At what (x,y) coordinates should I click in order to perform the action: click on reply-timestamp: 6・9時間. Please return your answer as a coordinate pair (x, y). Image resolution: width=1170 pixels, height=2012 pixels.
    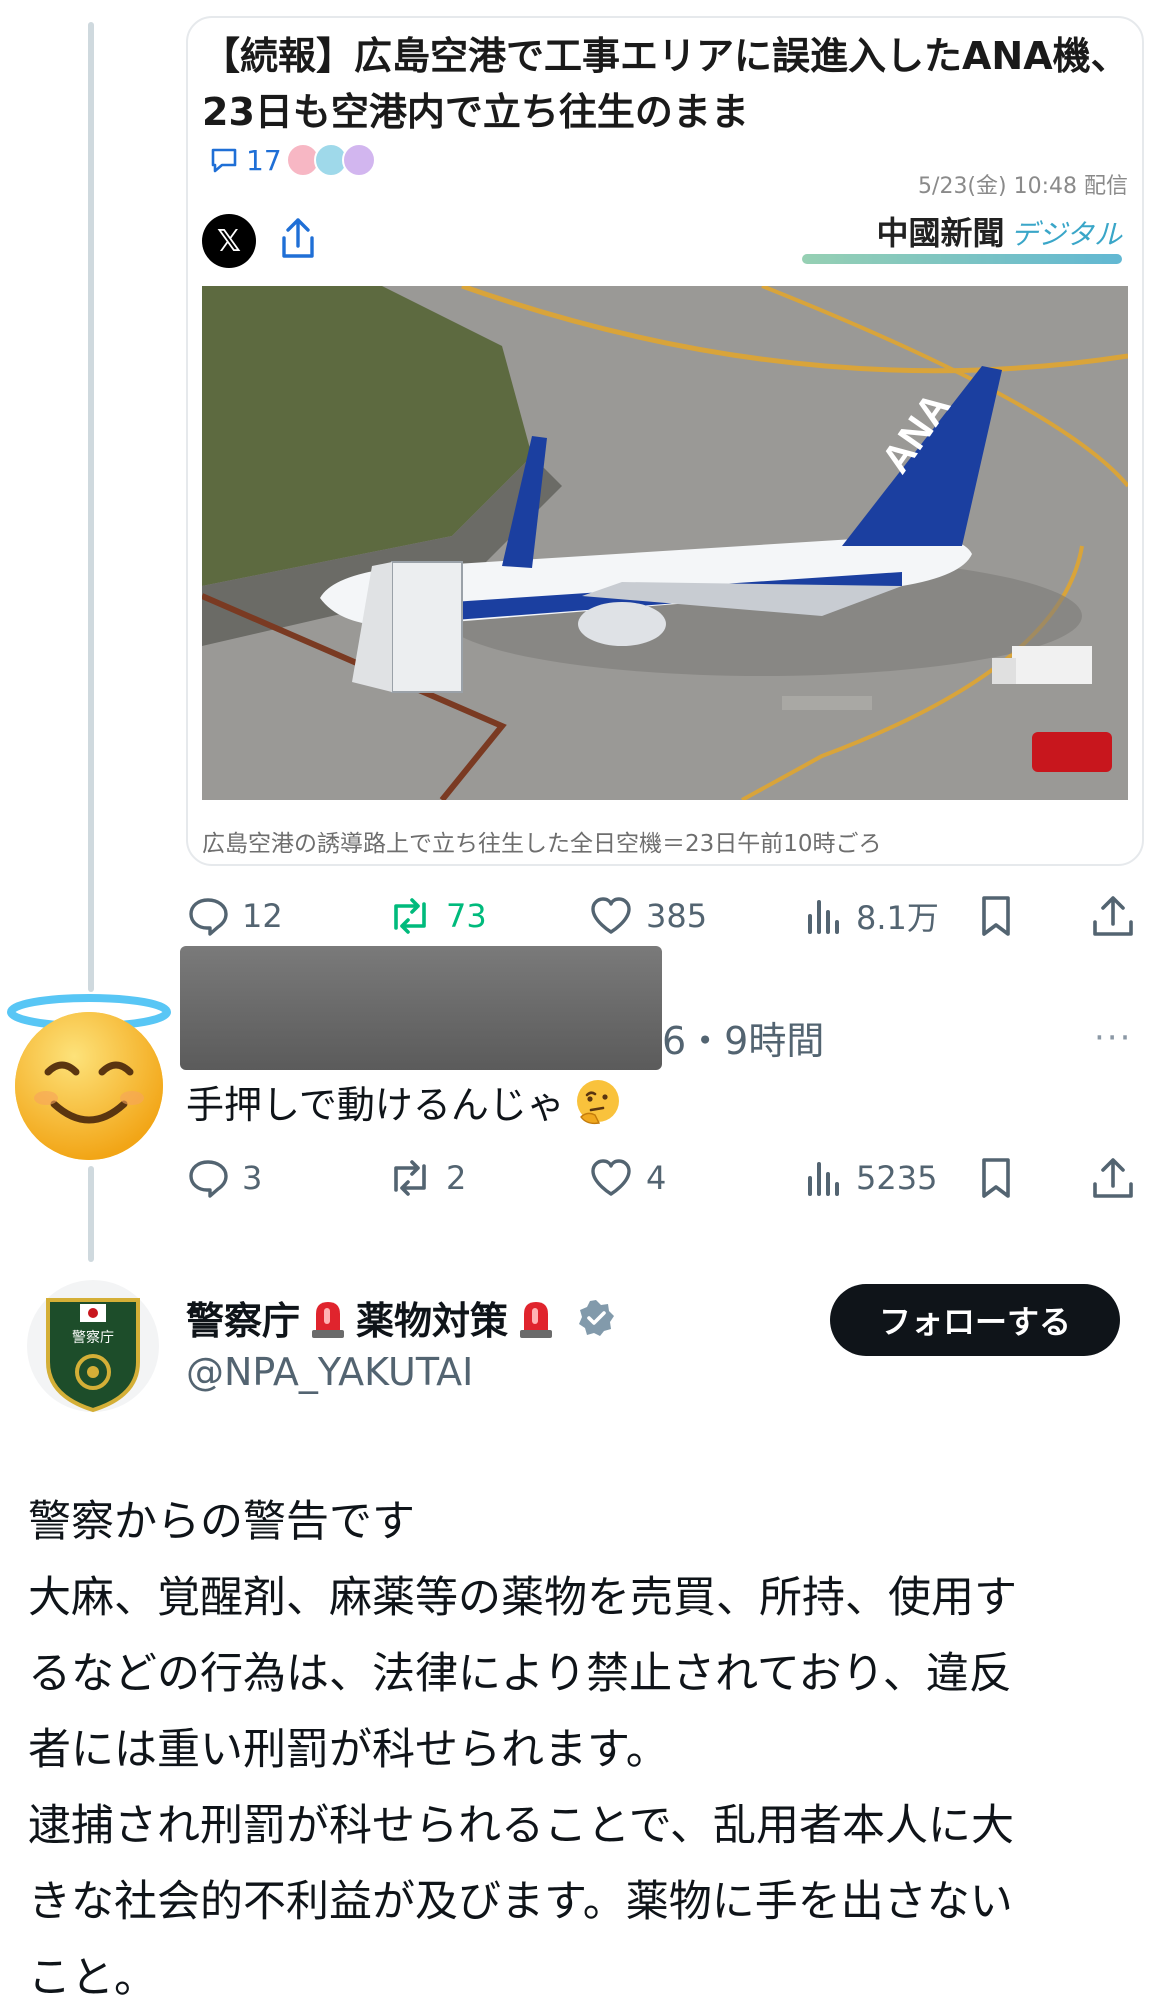
    Looking at the image, I should click on (743, 1037).